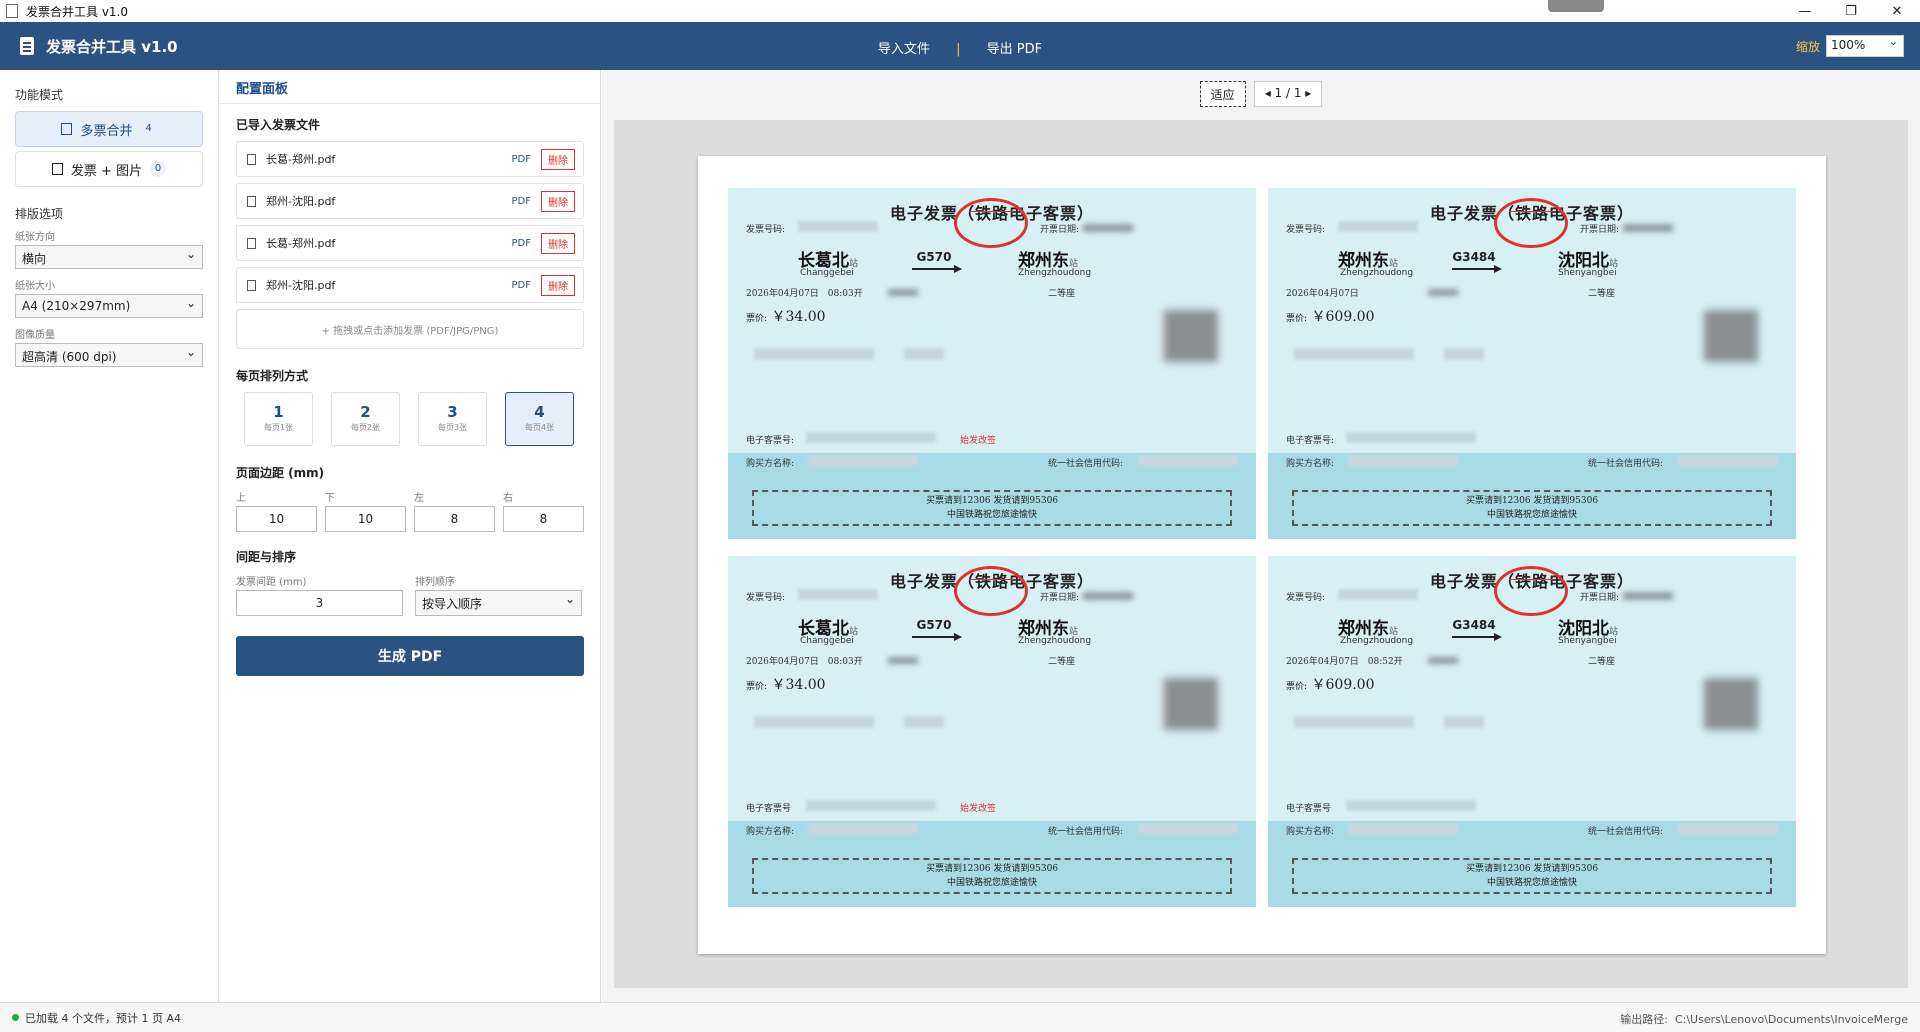  What do you see at coordinates (15, 1017) in the screenshot?
I see `status-dot` at bounding box center [15, 1017].